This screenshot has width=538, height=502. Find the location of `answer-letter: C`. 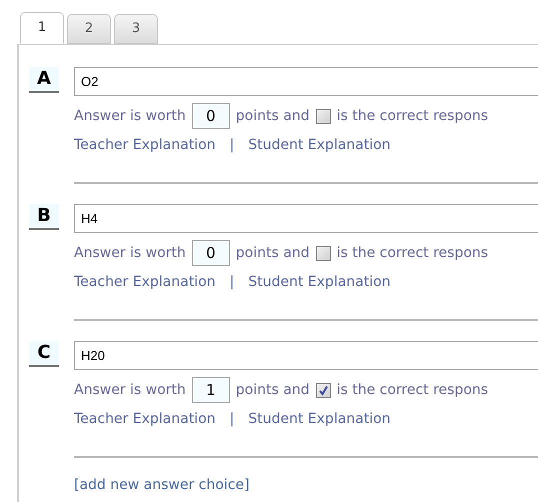

answer-letter: C is located at coordinates (44, 354).